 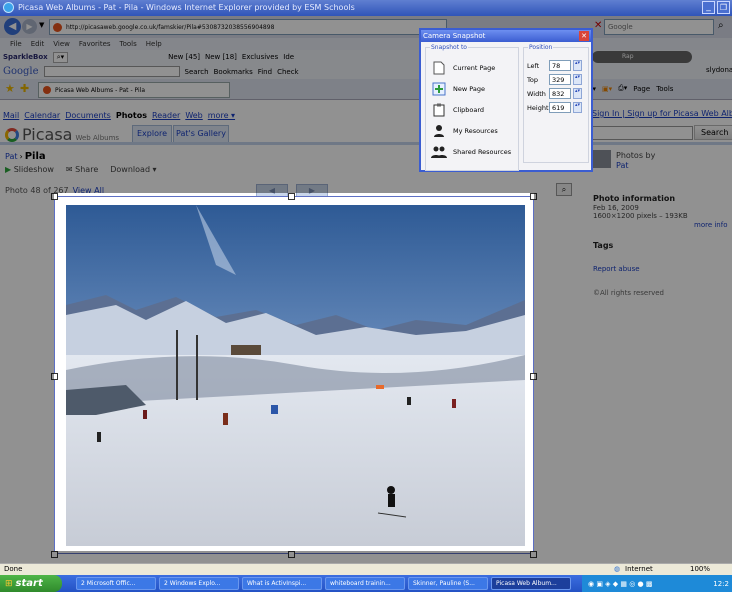 What do you see at coordinates (584, 36) in the screenshot?
I see `dialog-close-button: ✕` at bounding box center [584, 36].